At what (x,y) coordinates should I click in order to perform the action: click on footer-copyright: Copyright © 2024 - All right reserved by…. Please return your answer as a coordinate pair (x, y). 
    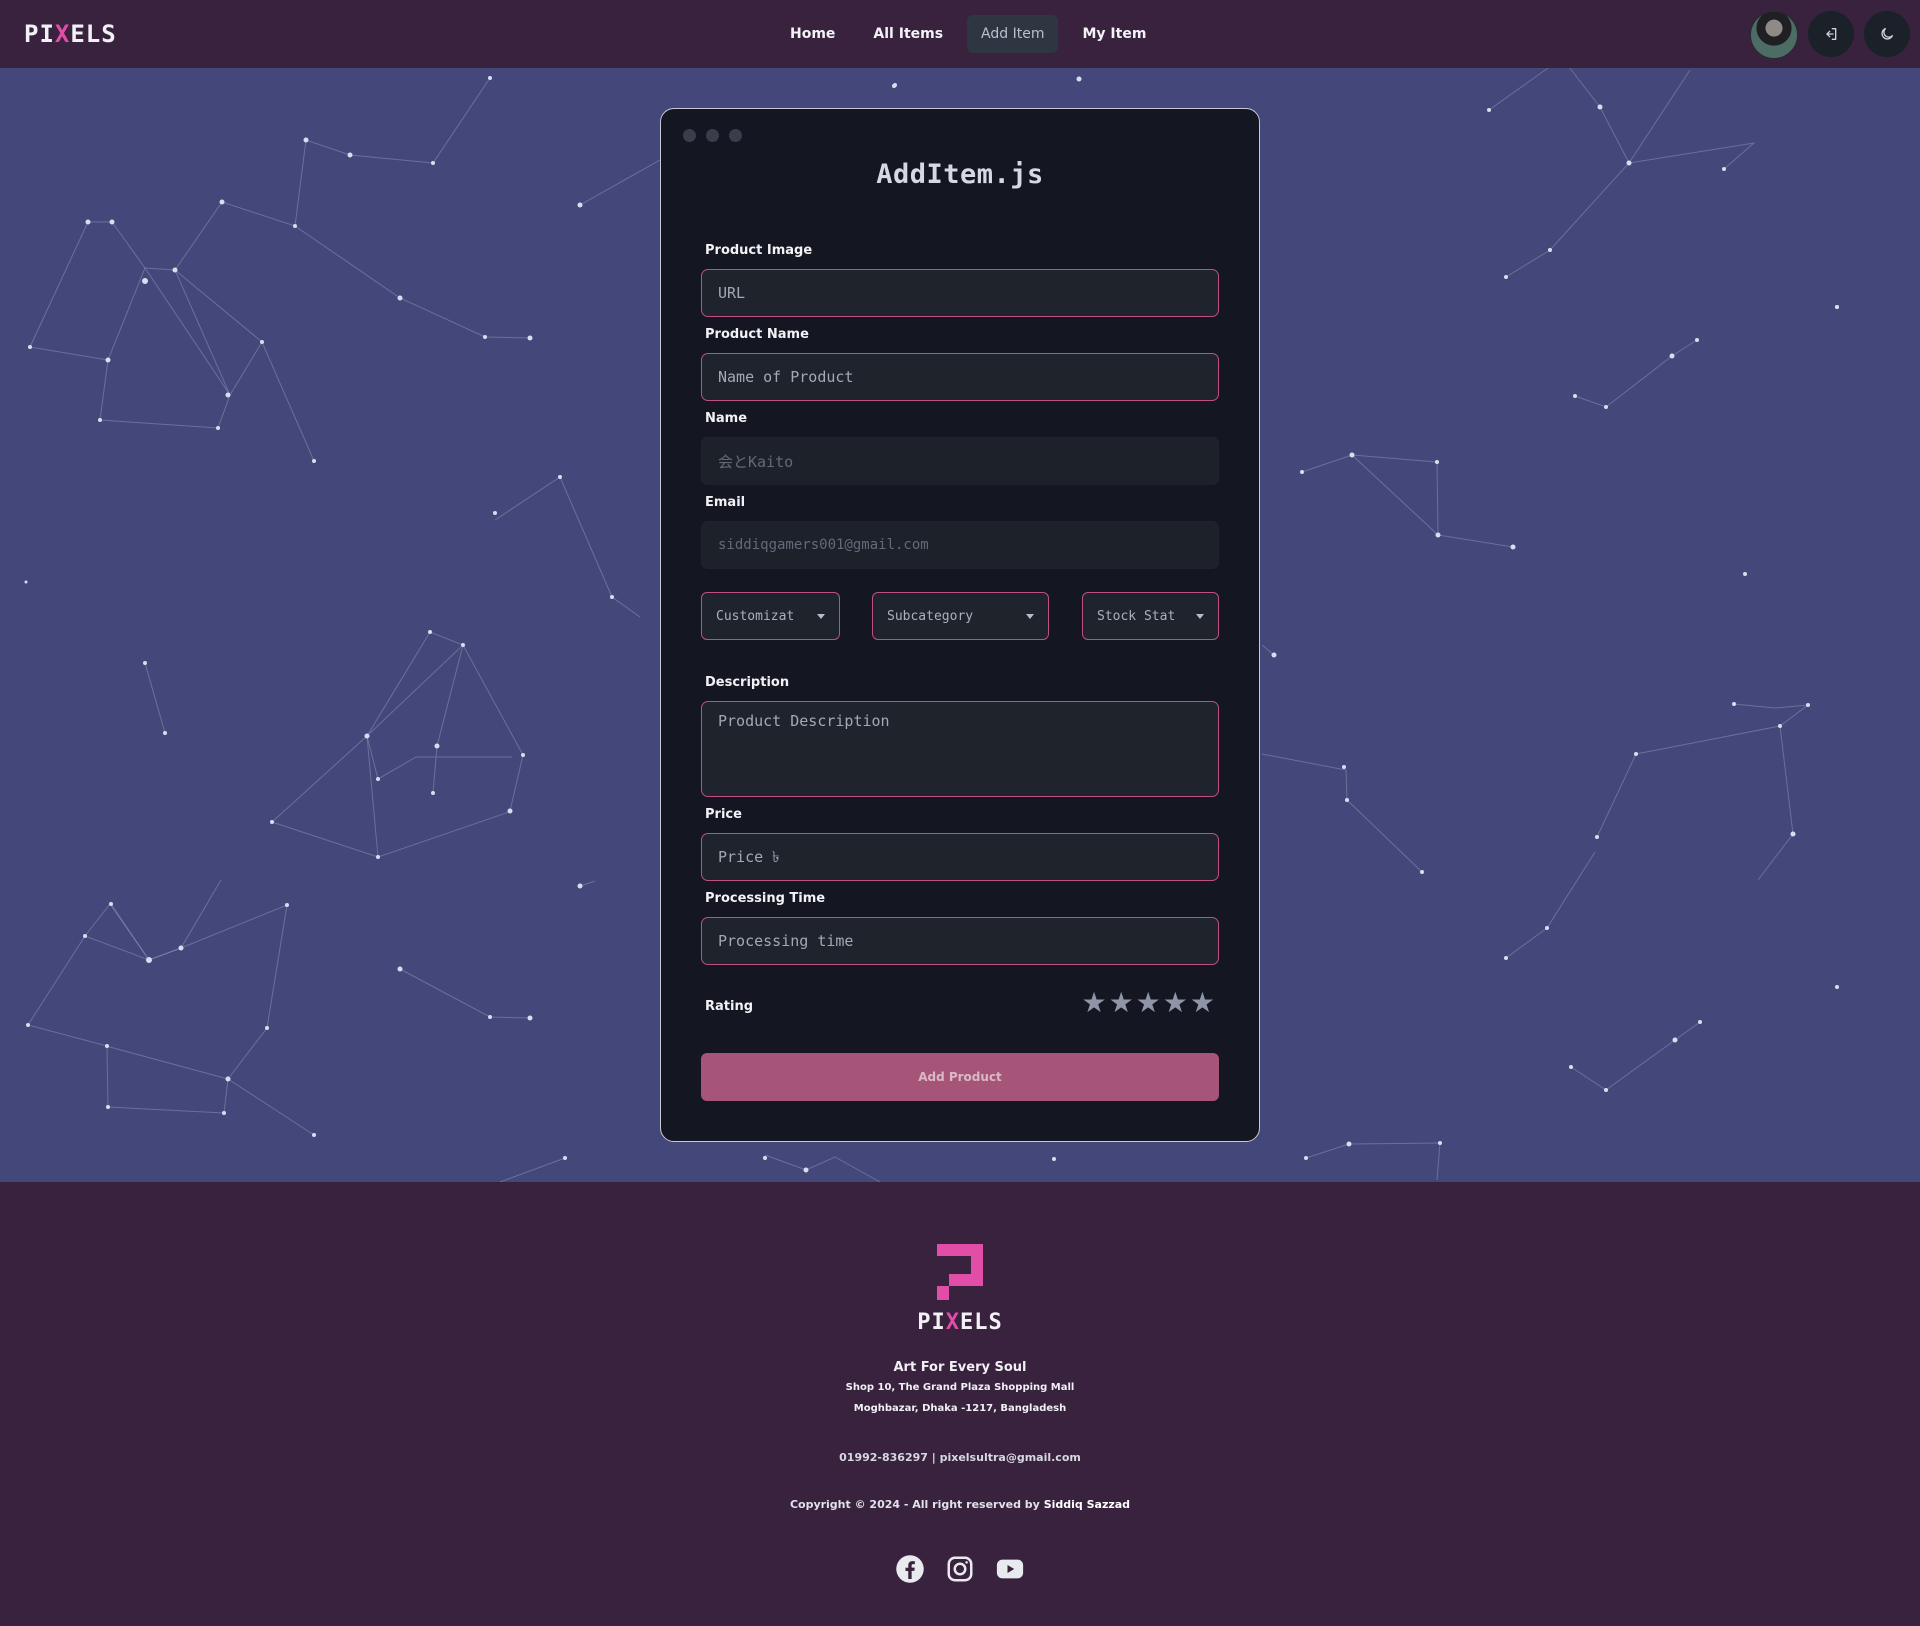
    Looking at the image, I should click on (960, 1504).